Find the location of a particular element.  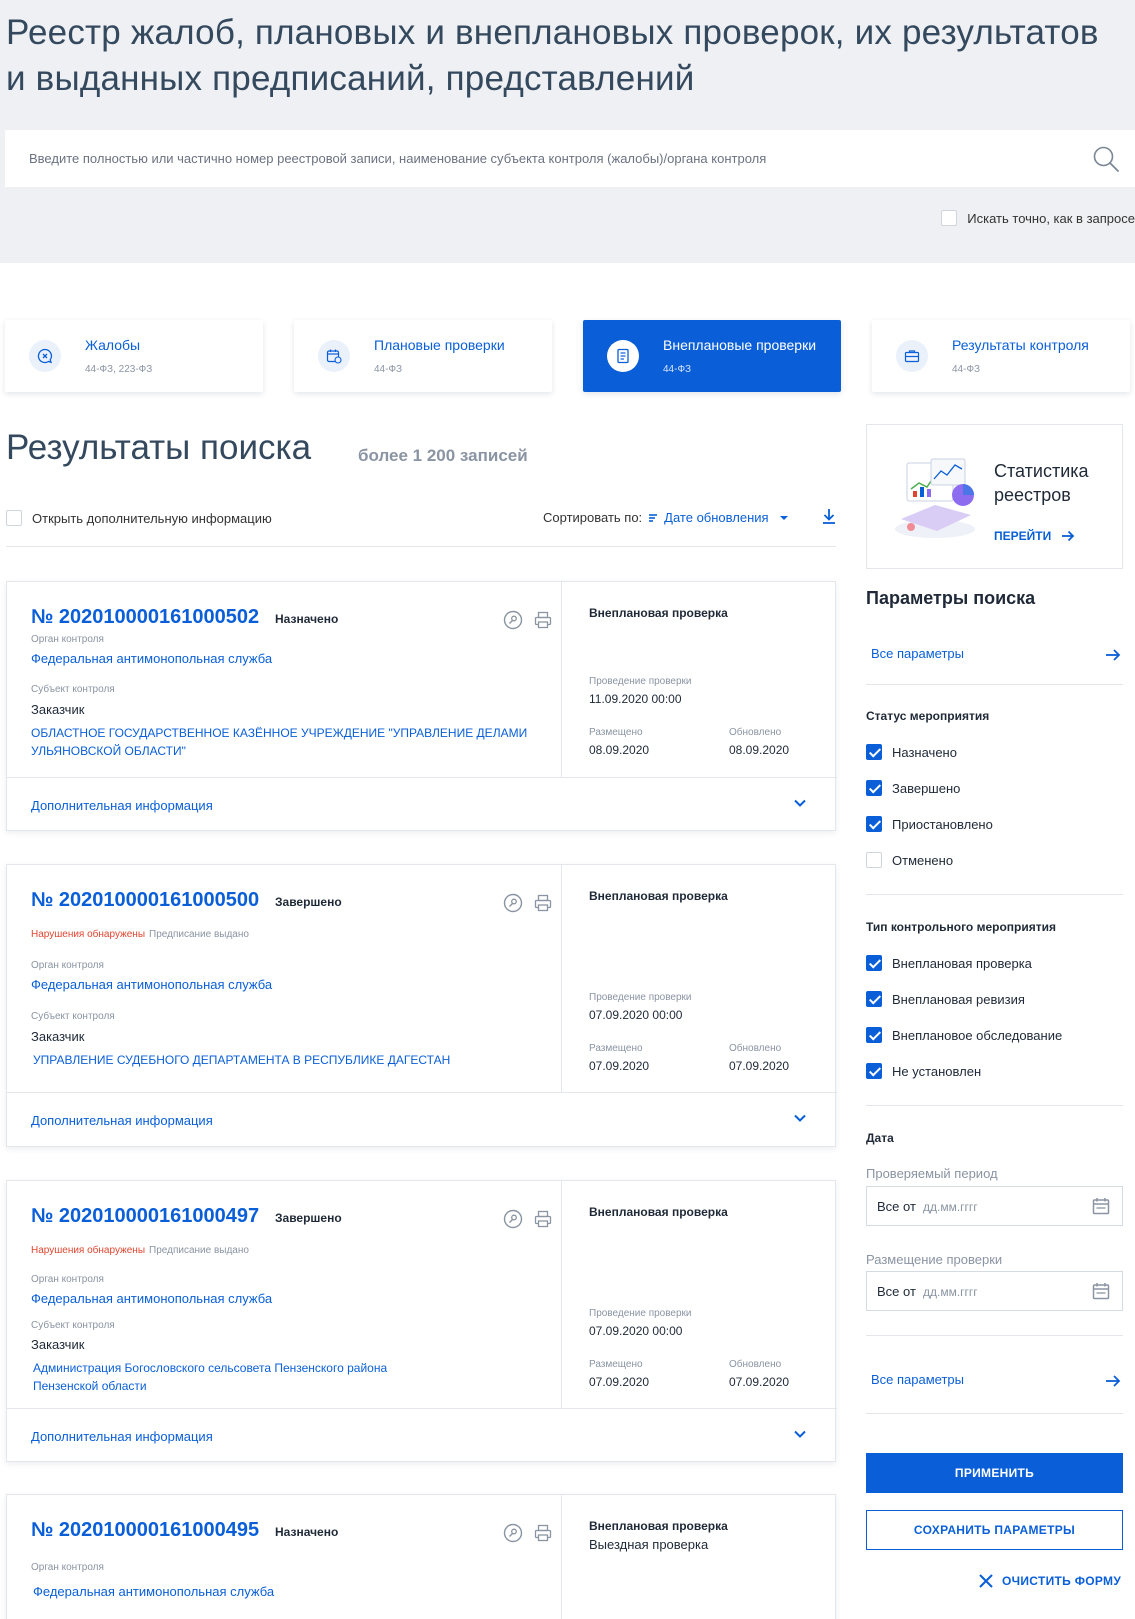

clear-form-button: ОЧИСТИТЬ ФОРМУ is located at coordinates (1049, 1581).